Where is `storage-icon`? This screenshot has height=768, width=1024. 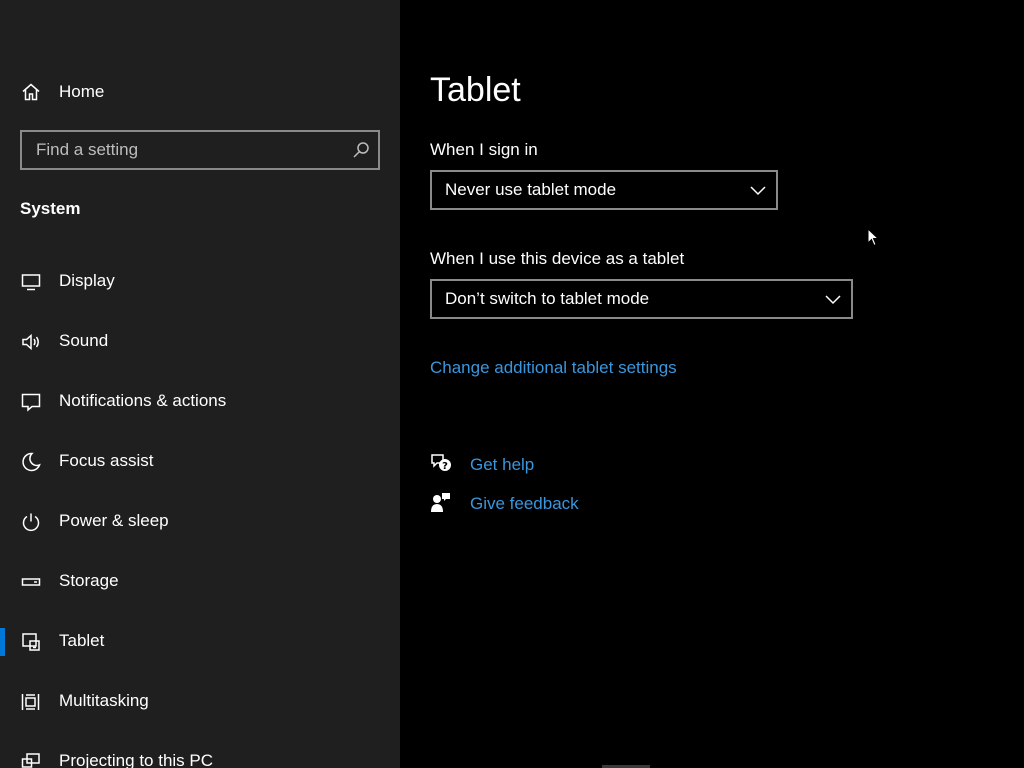
storage-icon is located at coordinates (31, 582).